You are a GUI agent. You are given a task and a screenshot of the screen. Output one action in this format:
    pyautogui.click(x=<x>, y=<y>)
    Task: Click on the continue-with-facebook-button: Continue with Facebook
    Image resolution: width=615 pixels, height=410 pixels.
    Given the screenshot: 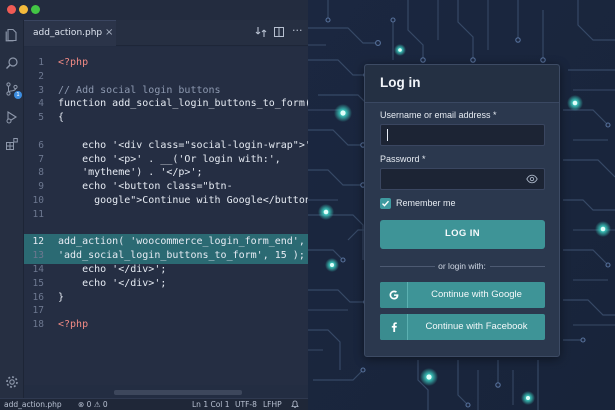 What is the action you would take?
    pyautogui.click(x=462, y=327)
    